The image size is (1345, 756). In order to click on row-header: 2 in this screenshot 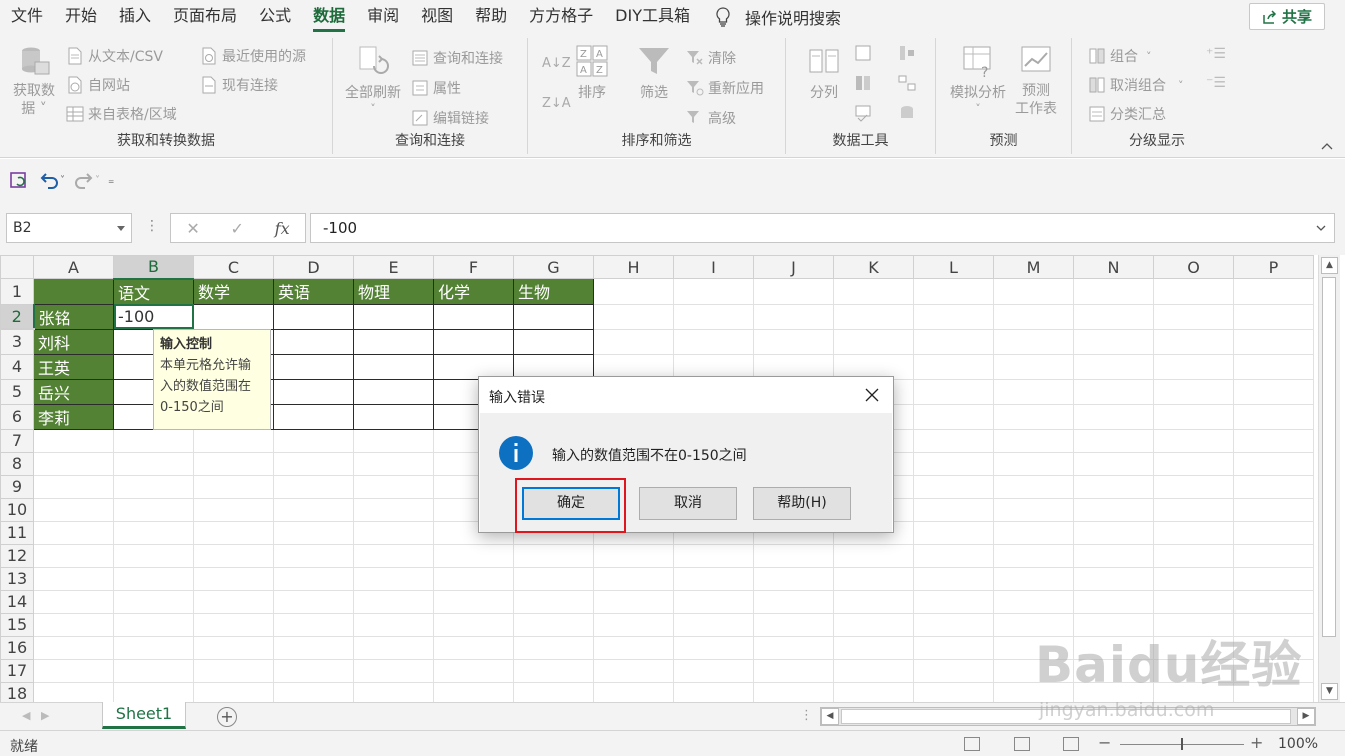, I will do `click(17, 316)`.